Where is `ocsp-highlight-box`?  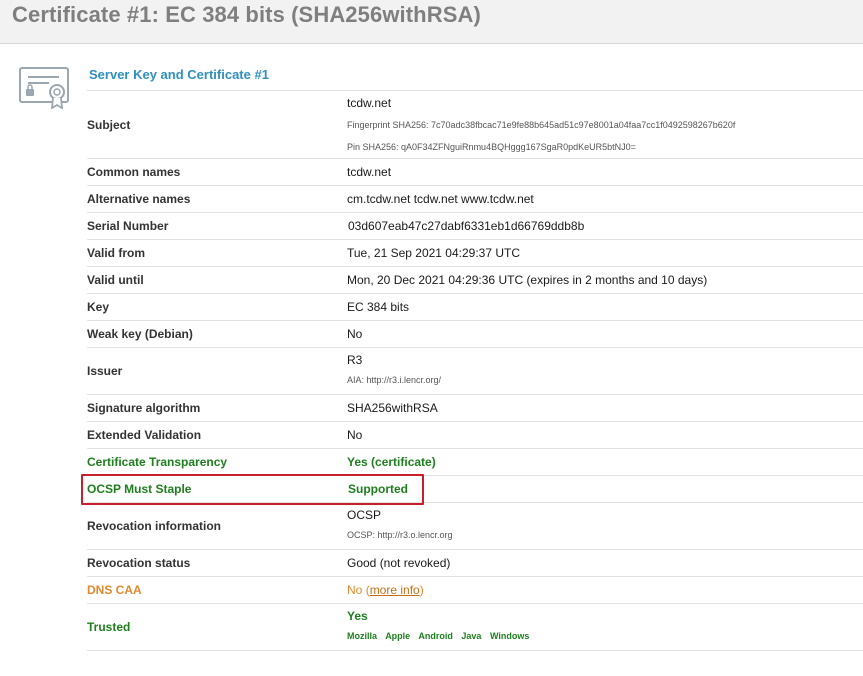
ocsp-highlight-box is located at coordinates (252, 489).